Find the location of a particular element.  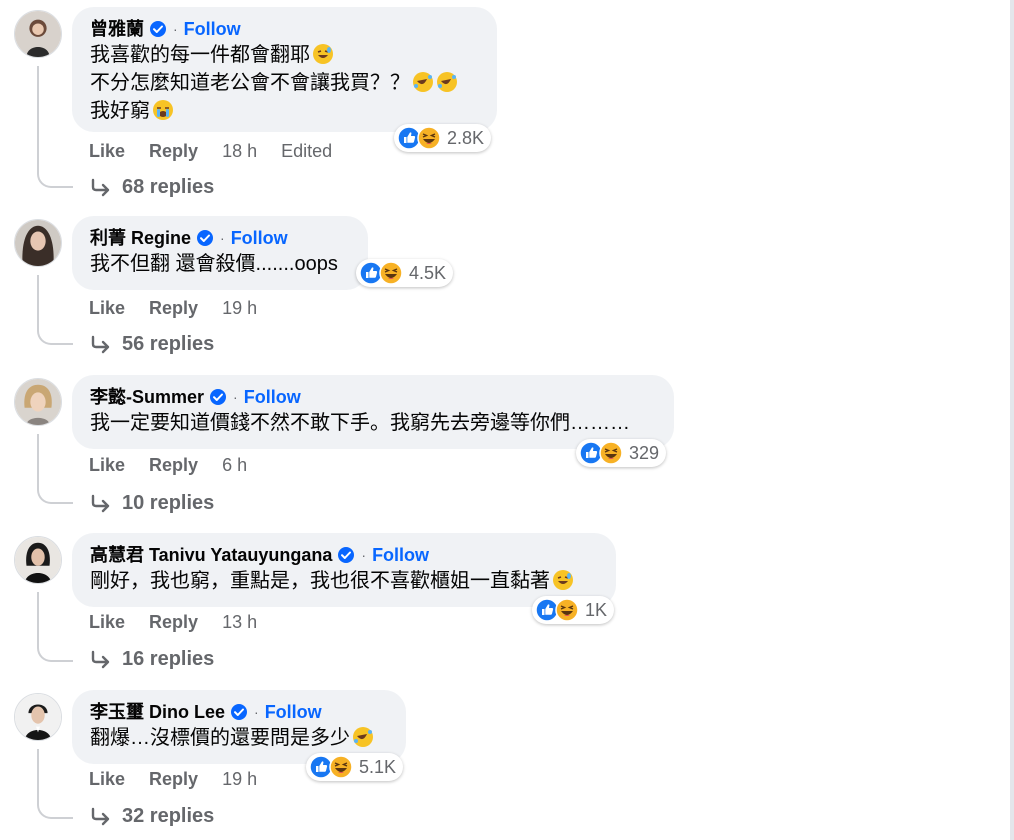

author-name: 高慧君 Tanivu Yatauyungana is located at coordinates (211, 555).